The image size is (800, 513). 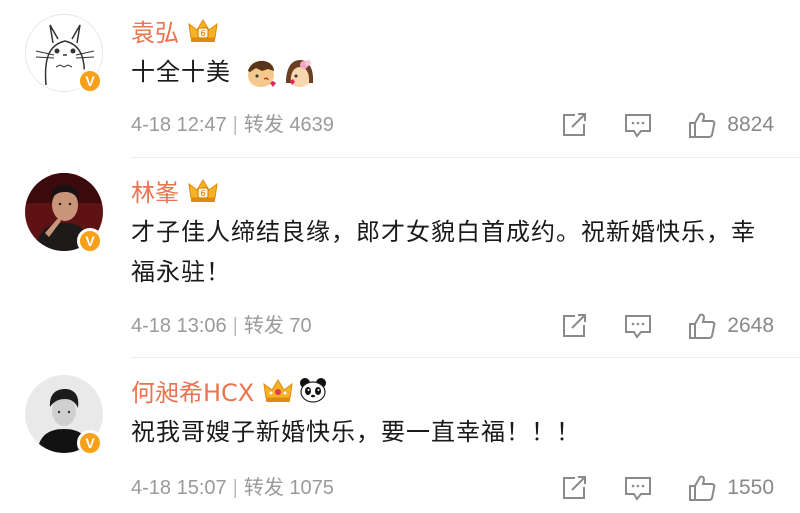 I want to click on comment-text: 祝我哥嫂子新婚快乐，要一直幸福！！！, so click(x=356, y=432).